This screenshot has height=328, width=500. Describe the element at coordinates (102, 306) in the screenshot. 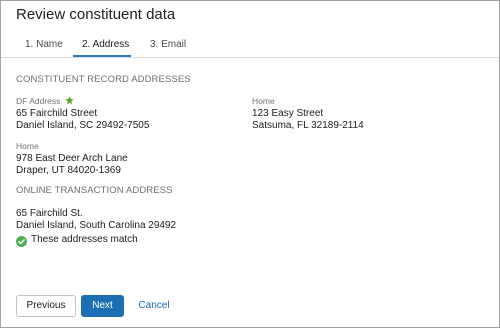

I see `next-button: Next` at that location.